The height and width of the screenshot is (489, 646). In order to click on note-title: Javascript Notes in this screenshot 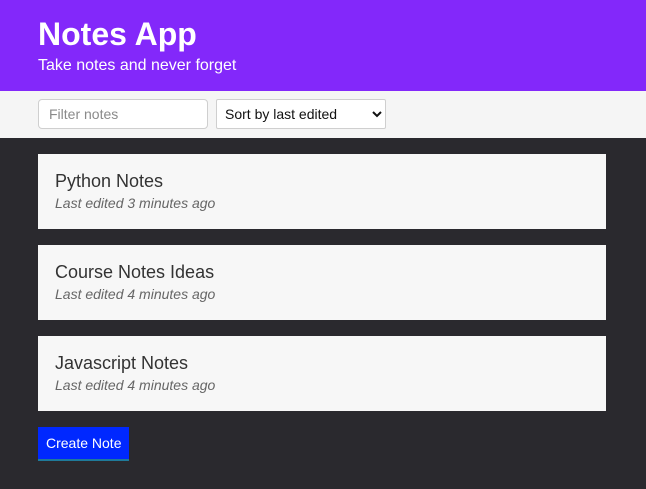, I will do `click(122, 363)`.